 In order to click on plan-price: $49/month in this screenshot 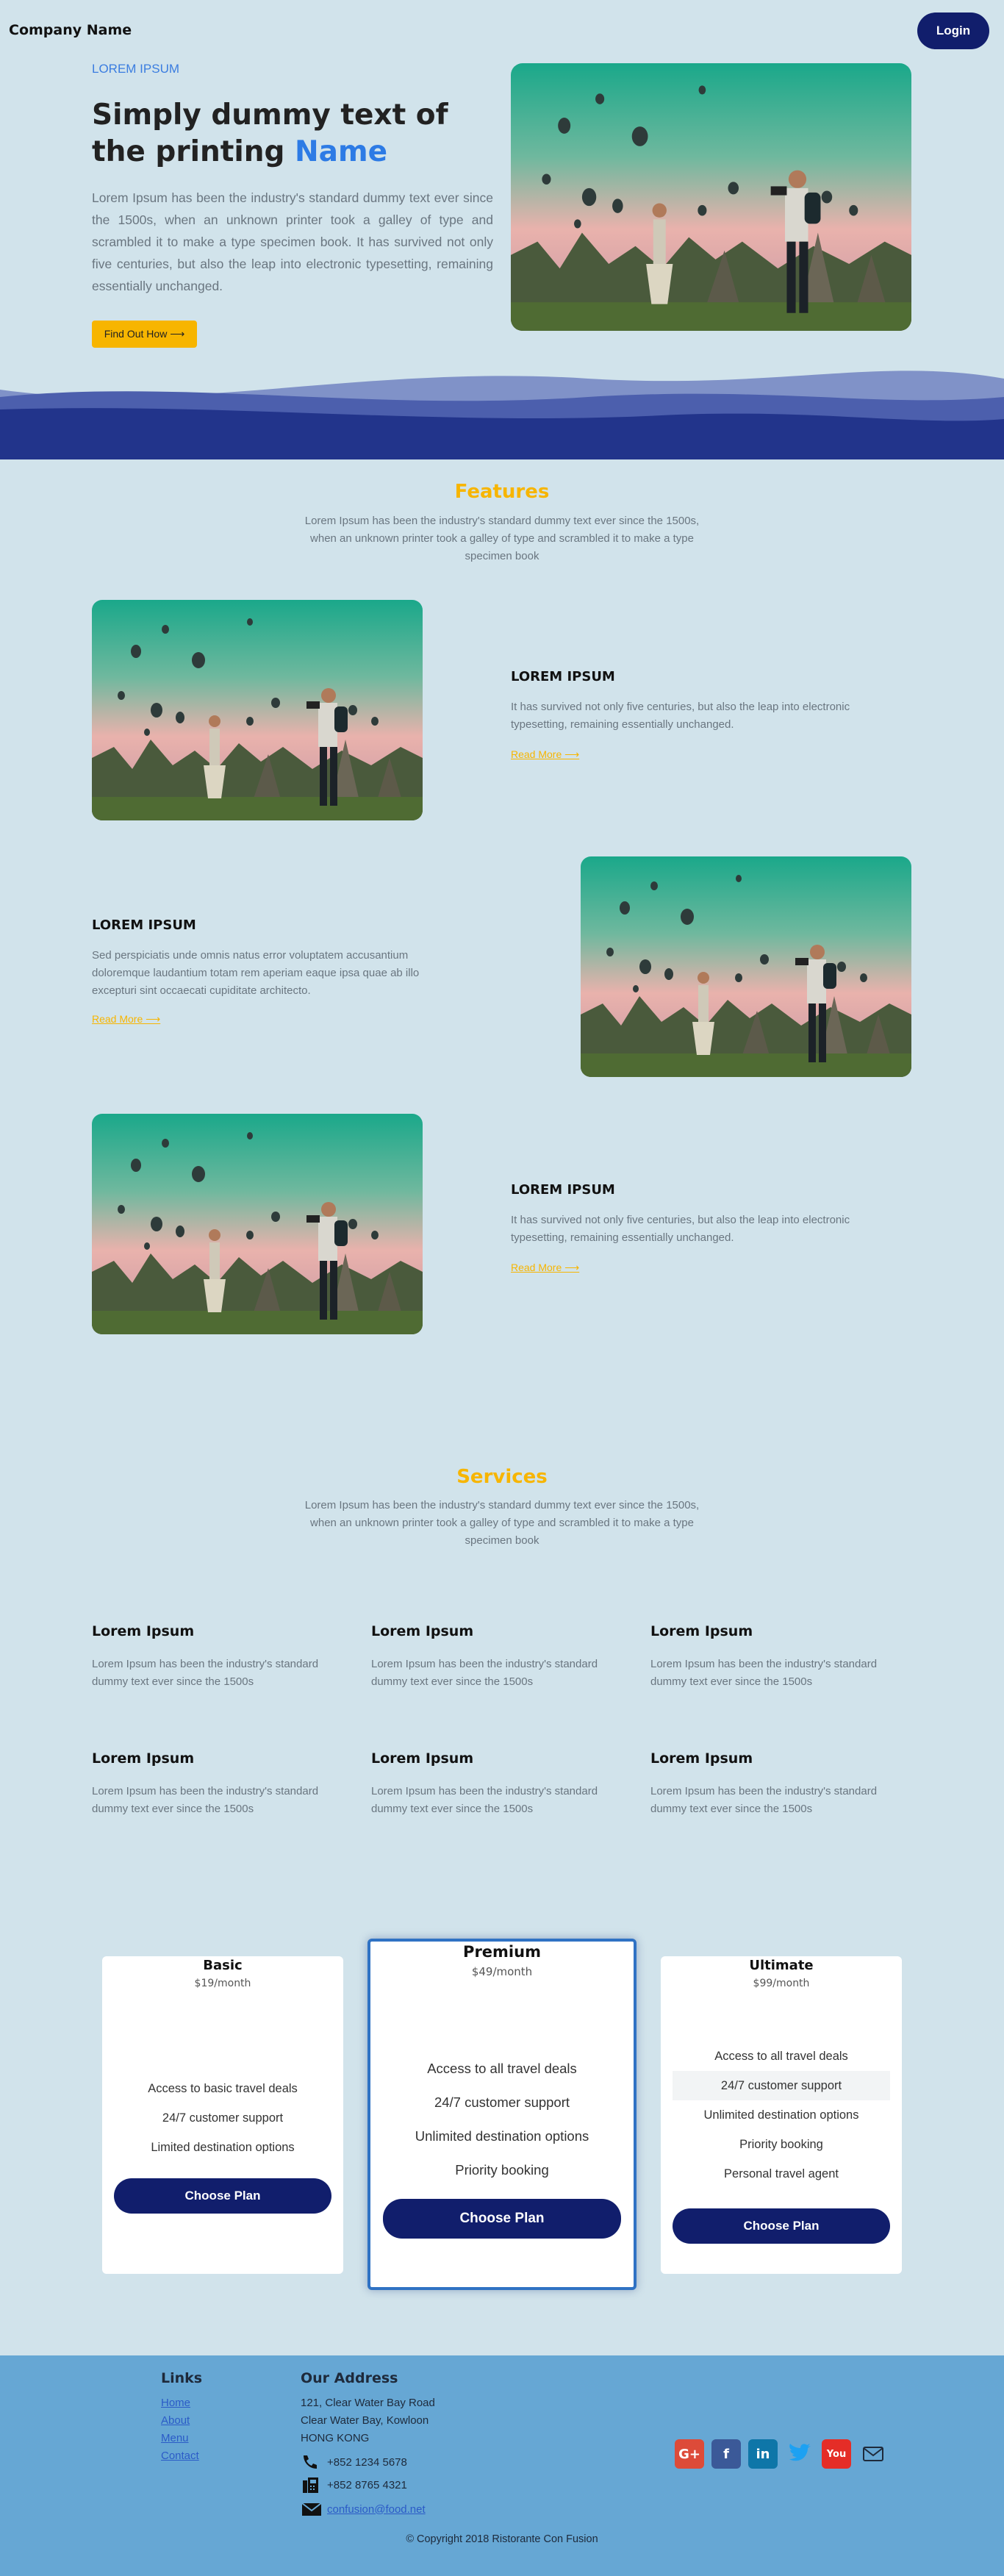, I will do `click(502, 1971)`.